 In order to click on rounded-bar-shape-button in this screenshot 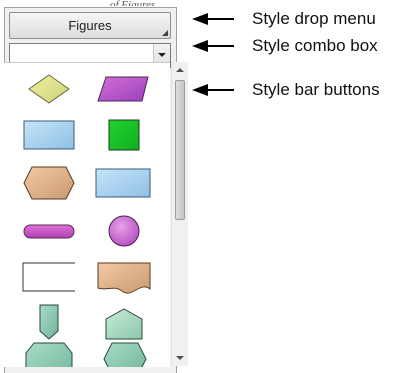, I will do `click(49, 231)`.